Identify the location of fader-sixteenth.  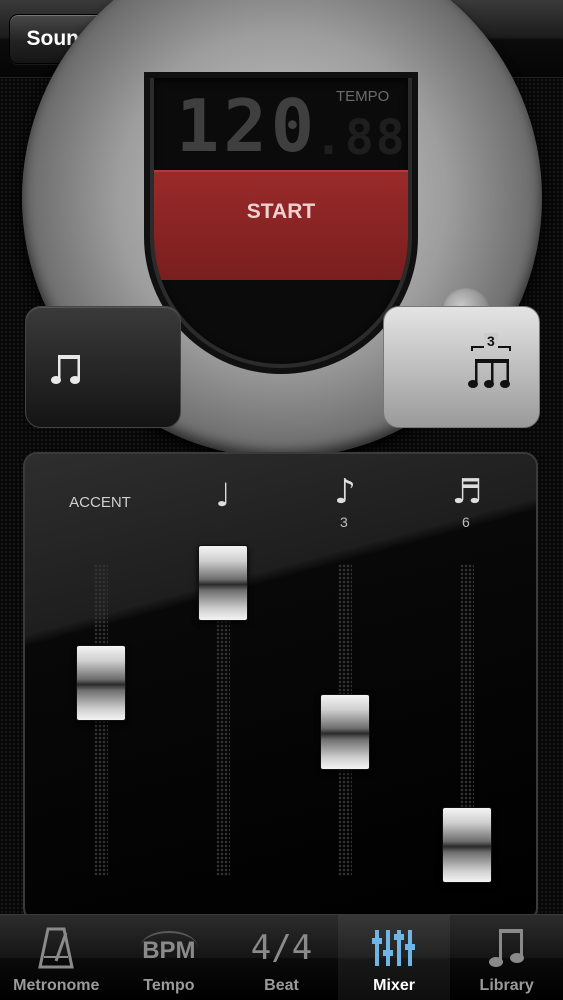
(467, 844).